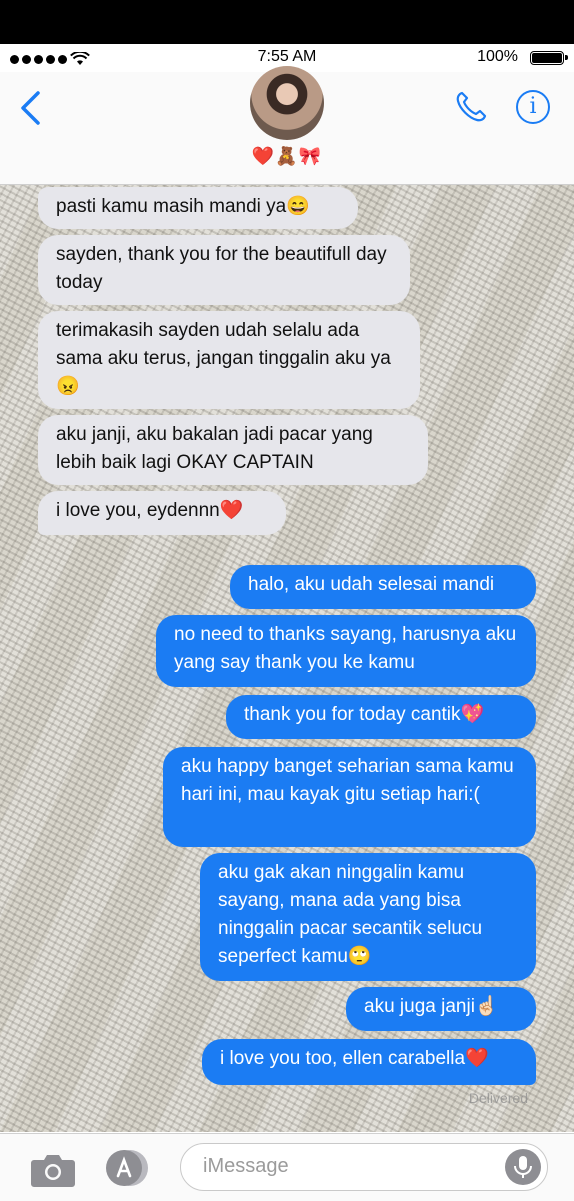 The image size is (574, 1201). Describe the element at coordinates (383, 587) in the screenshot. I see `message-bubble-outgoing: halo, aku udah selesai mandi` at that location.